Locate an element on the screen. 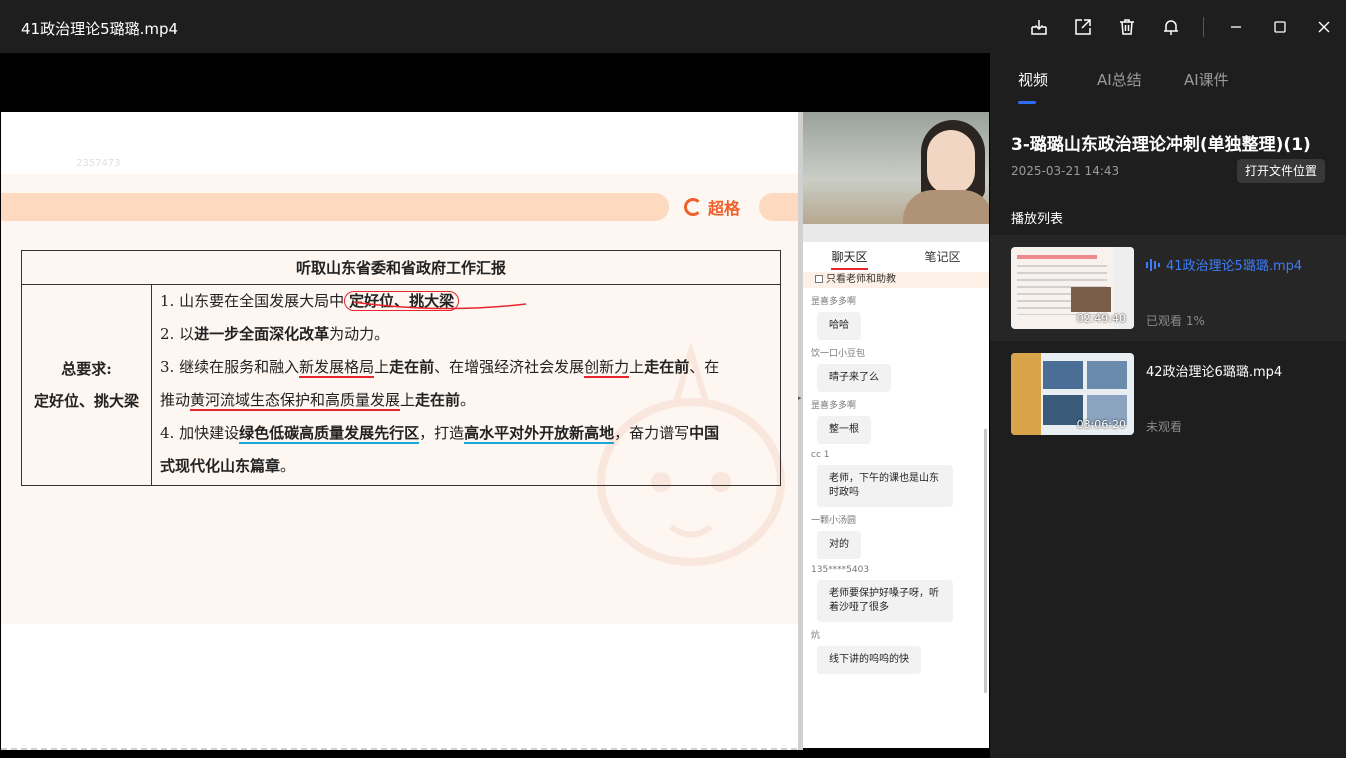  slide-top-area is located at coordinates (399, 143).